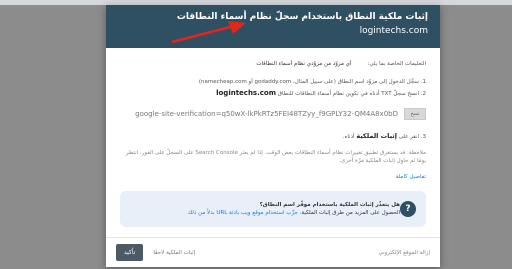  What do you see at coordinates (397, 64) in the screenshot?
I see `instructions-label: التعليمات الخاصة بما يلي:` at bounding box center [397, 64].